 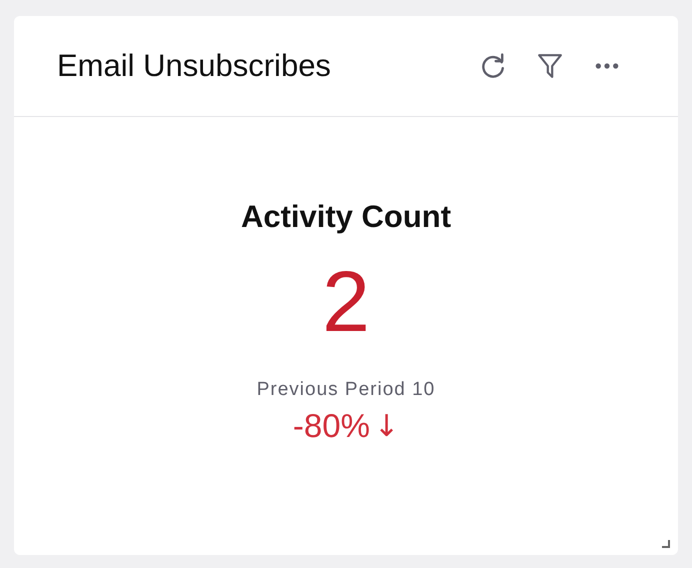 What do you see at coordinates (493, 66) in the screenshot?
I see `refresh-icon` at bounding box center [493, 66].